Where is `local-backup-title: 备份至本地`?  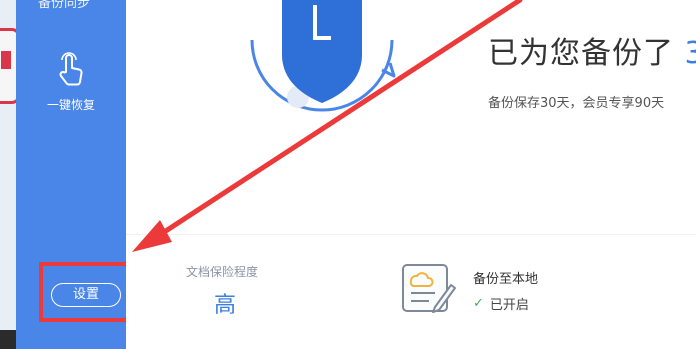 local-backup-title: 备份至本地 is located at coordinates (506, 279).